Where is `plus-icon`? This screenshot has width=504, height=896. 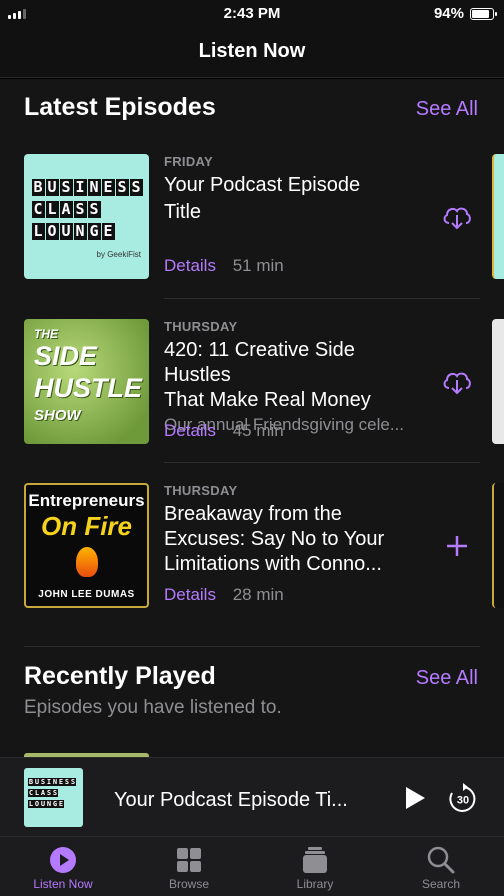
plus-icon is located at coordinates (457, 546).